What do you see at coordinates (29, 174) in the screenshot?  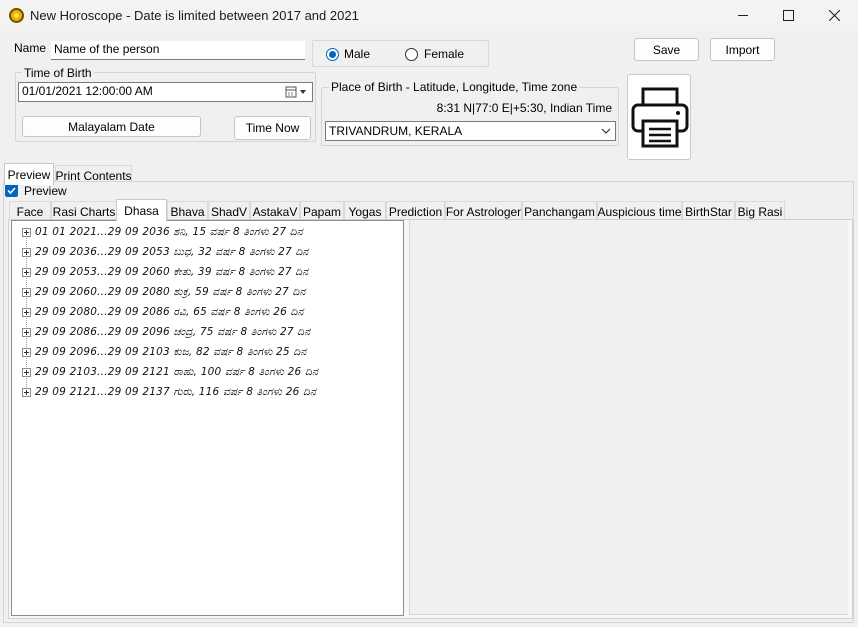 I see `tab-preview: Preview` at bounding box center [29, 174].